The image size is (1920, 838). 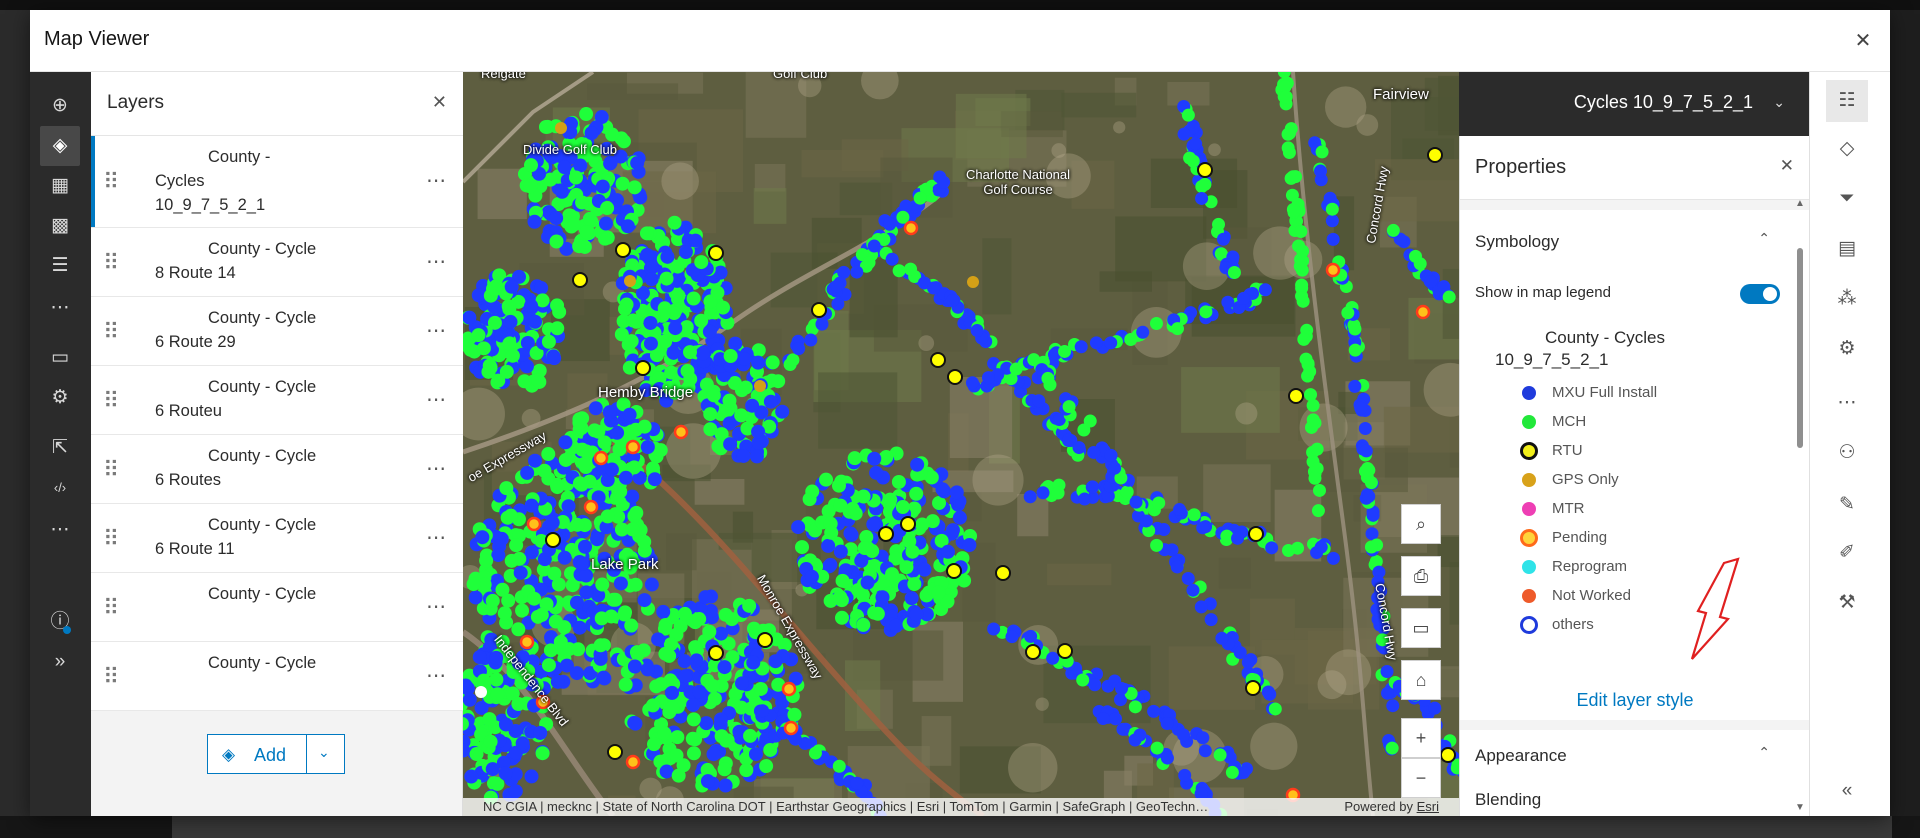 I want to click on home-icon: ⌂, so click(x=1421, y=680).